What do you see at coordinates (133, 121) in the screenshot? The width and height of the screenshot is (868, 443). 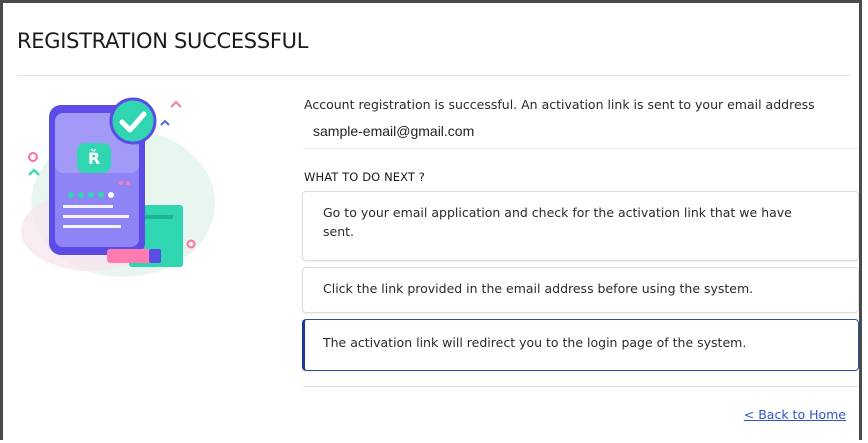 I see `check-badge-icon` at bounding box center [133, 121].